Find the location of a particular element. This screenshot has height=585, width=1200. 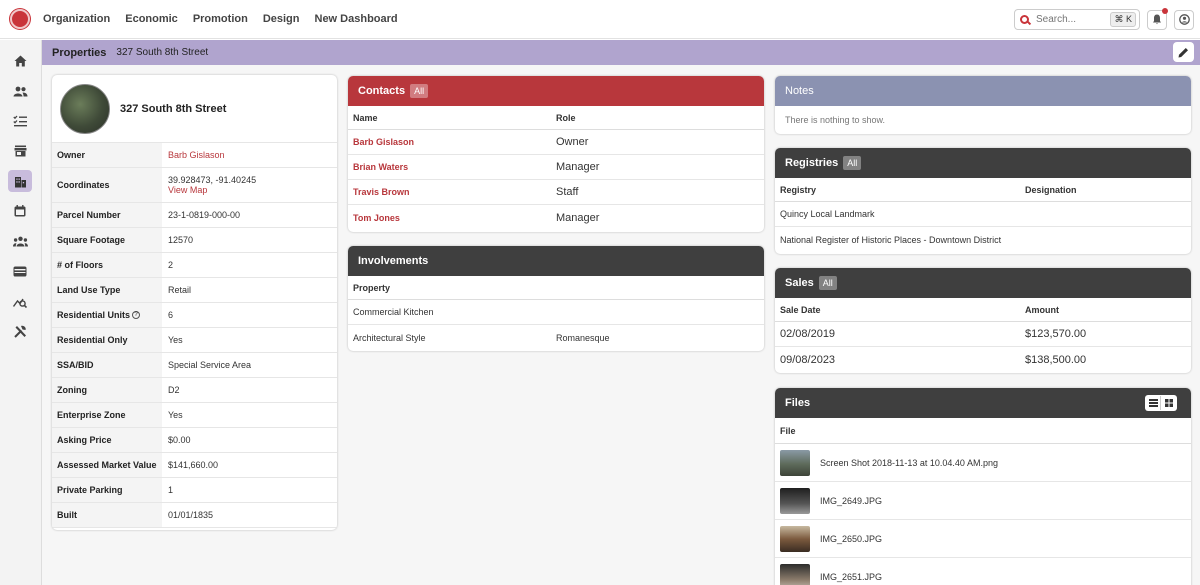

sale-row: 02/08/2019 $123,570.00 is located at coordinates (983, 334).